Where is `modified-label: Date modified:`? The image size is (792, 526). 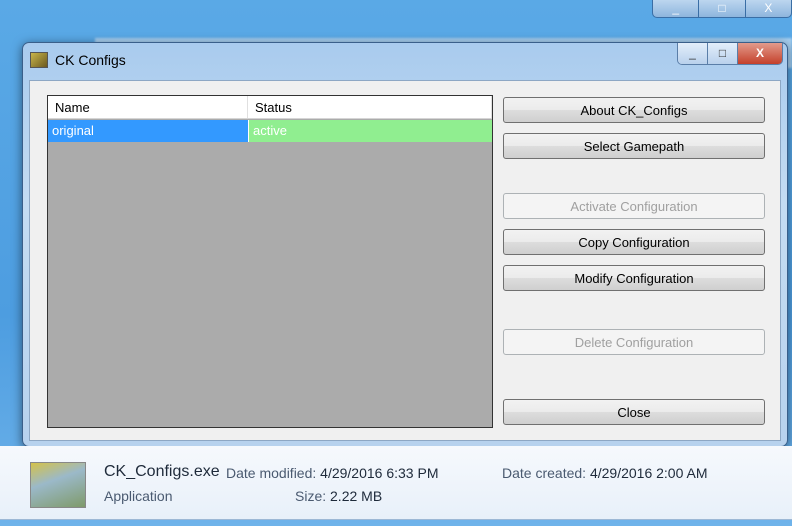 modified-label: Date modified: is located at coordinates (271, 473).